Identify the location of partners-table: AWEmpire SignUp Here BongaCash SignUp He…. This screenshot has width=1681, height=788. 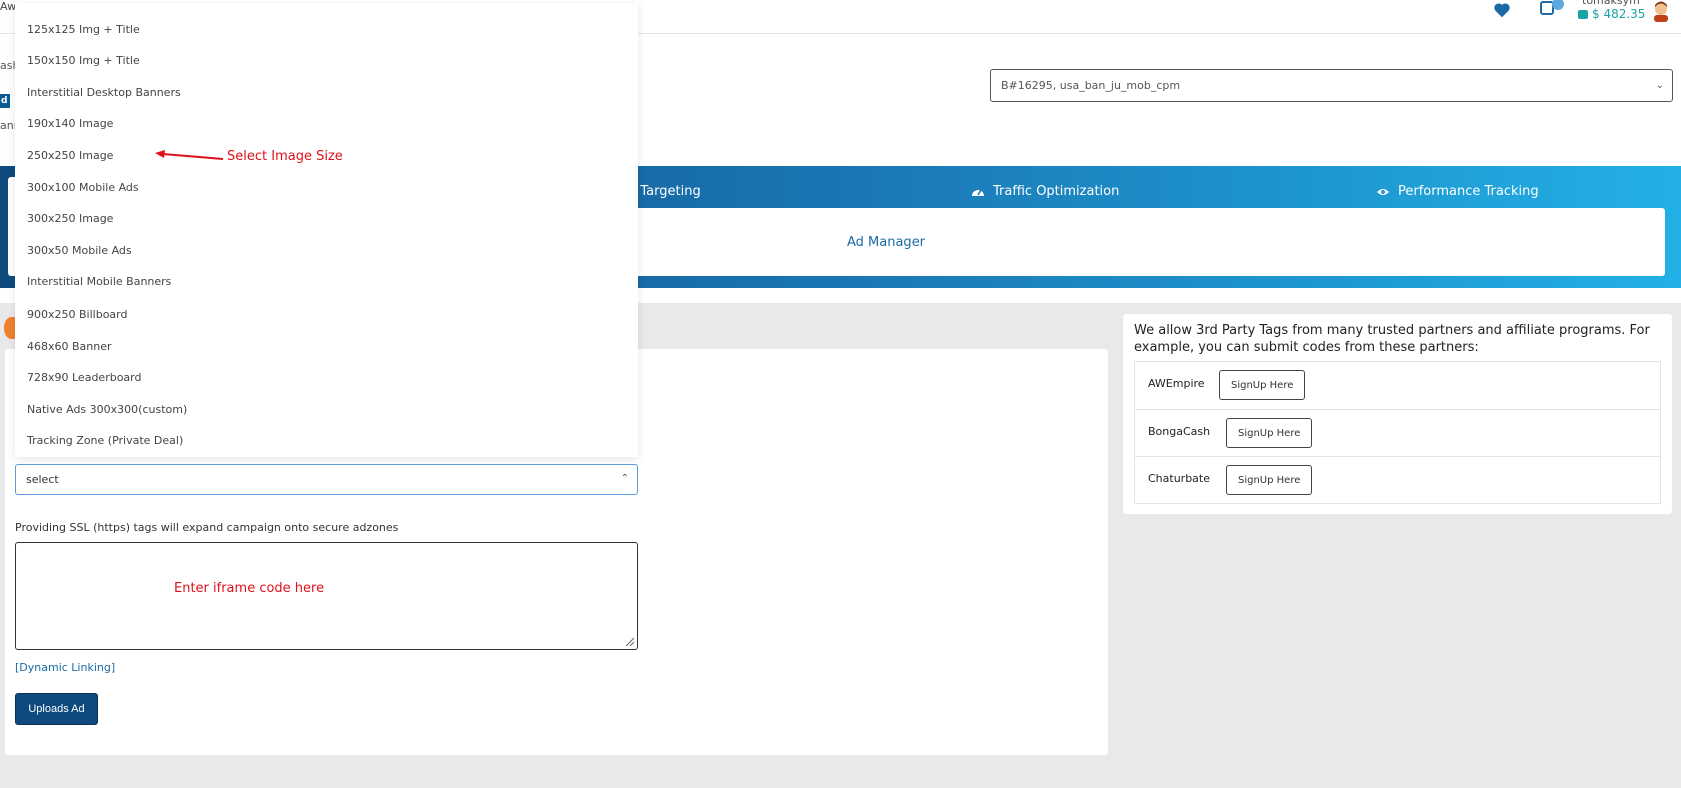
(1397, 432).